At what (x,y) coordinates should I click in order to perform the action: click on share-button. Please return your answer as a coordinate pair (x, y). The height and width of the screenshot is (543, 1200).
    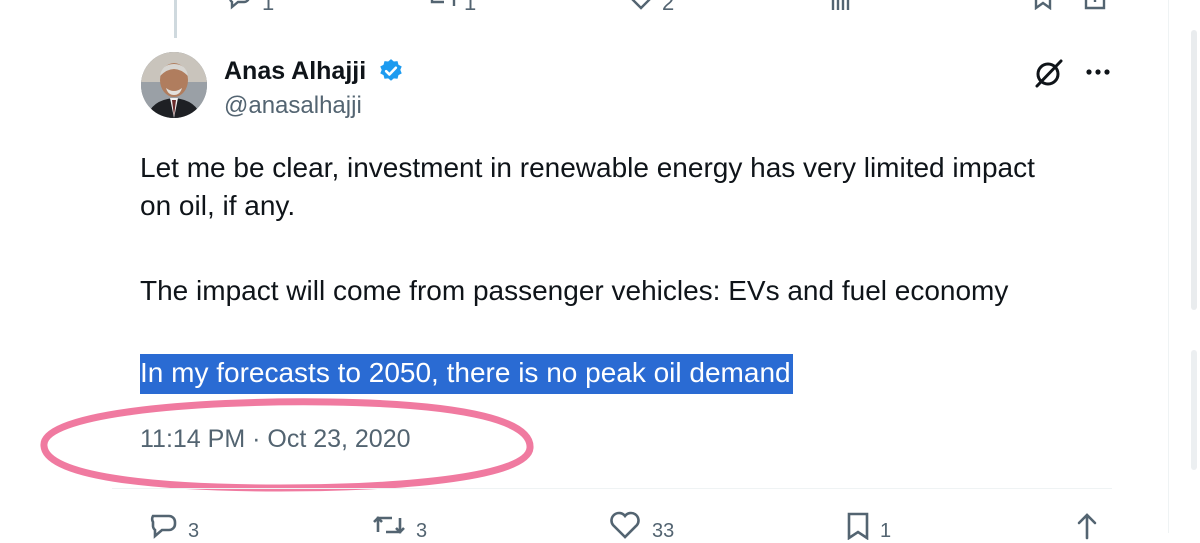
    Looking at the image, I should click on (1089, 525).